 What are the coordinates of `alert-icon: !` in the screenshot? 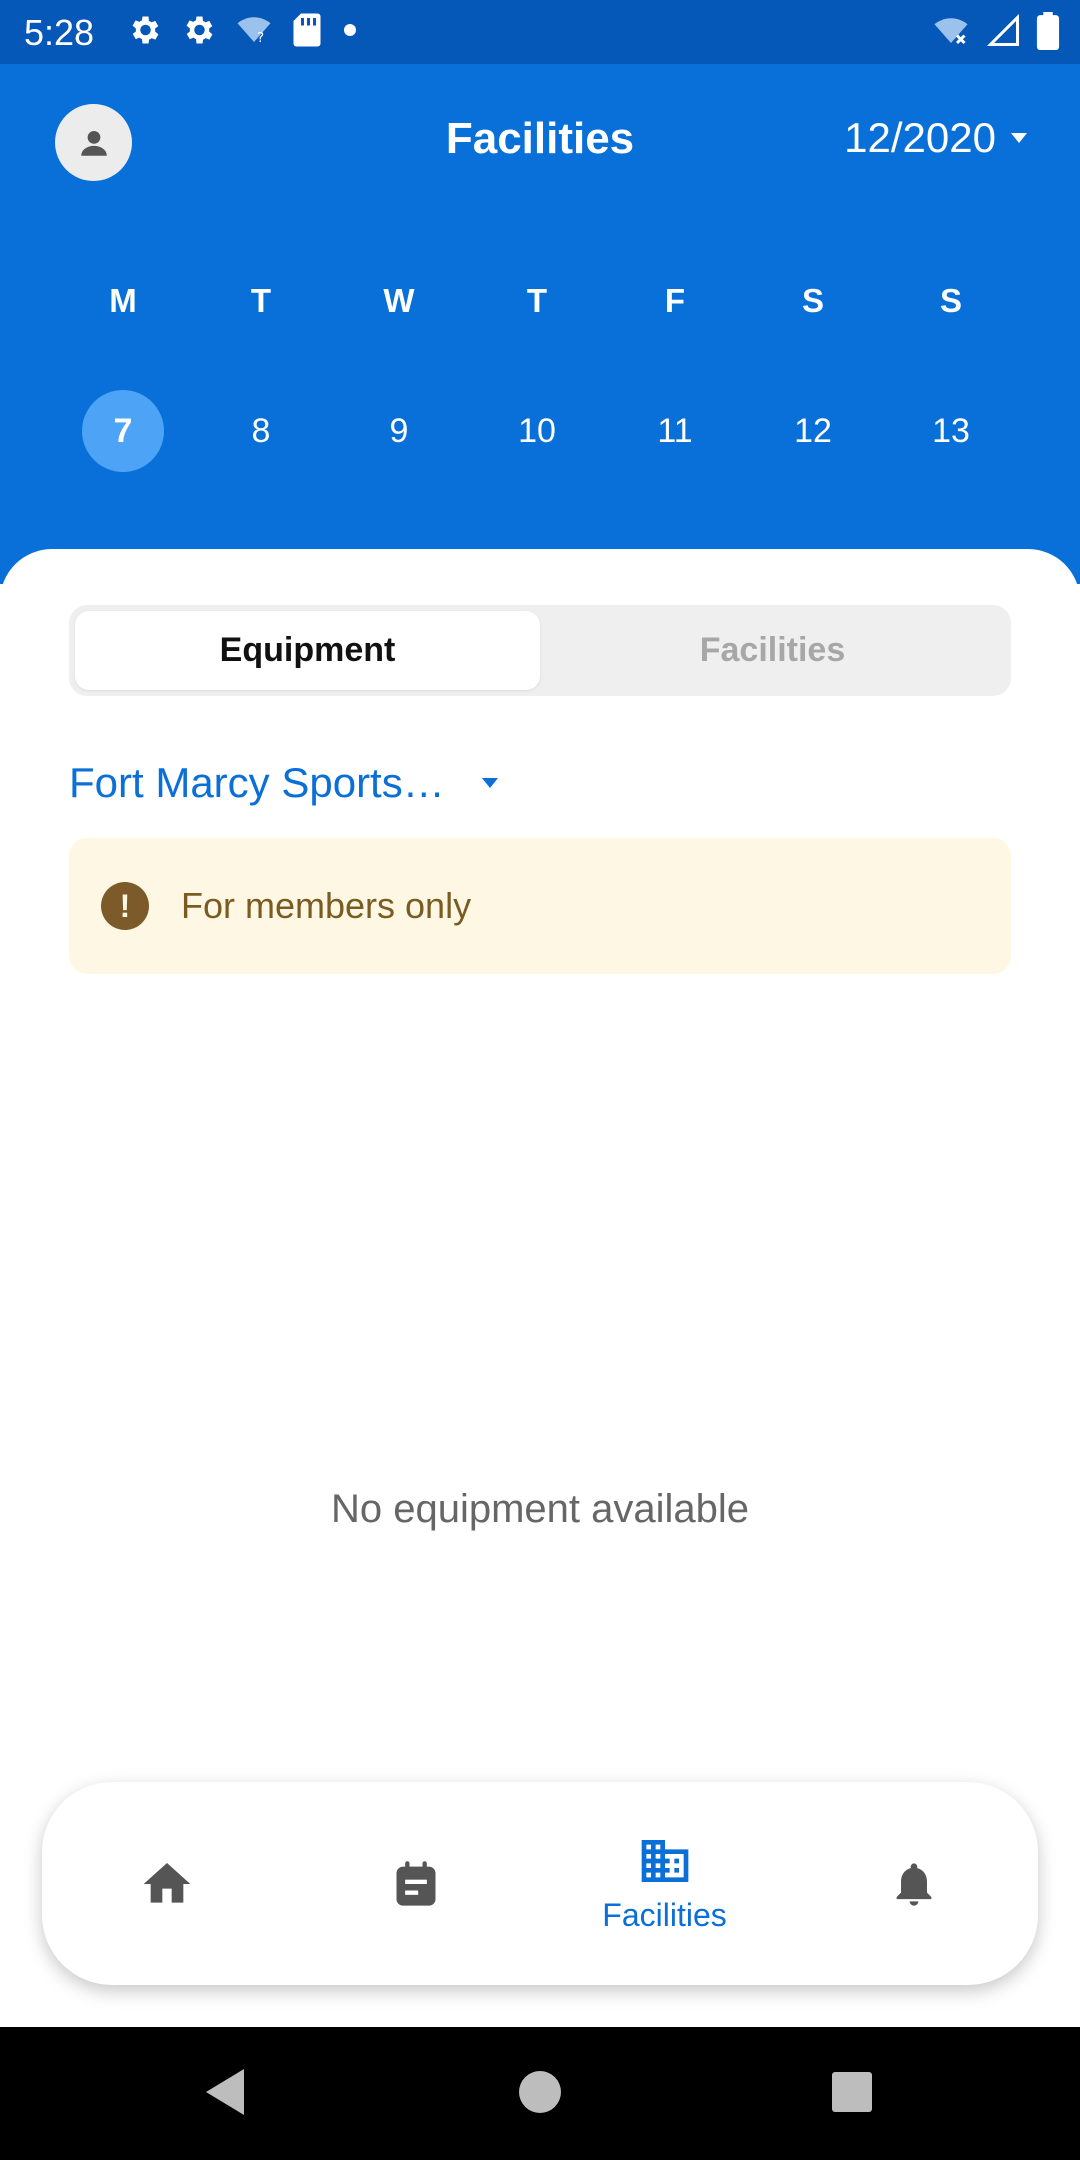 It's located at (125, 906).